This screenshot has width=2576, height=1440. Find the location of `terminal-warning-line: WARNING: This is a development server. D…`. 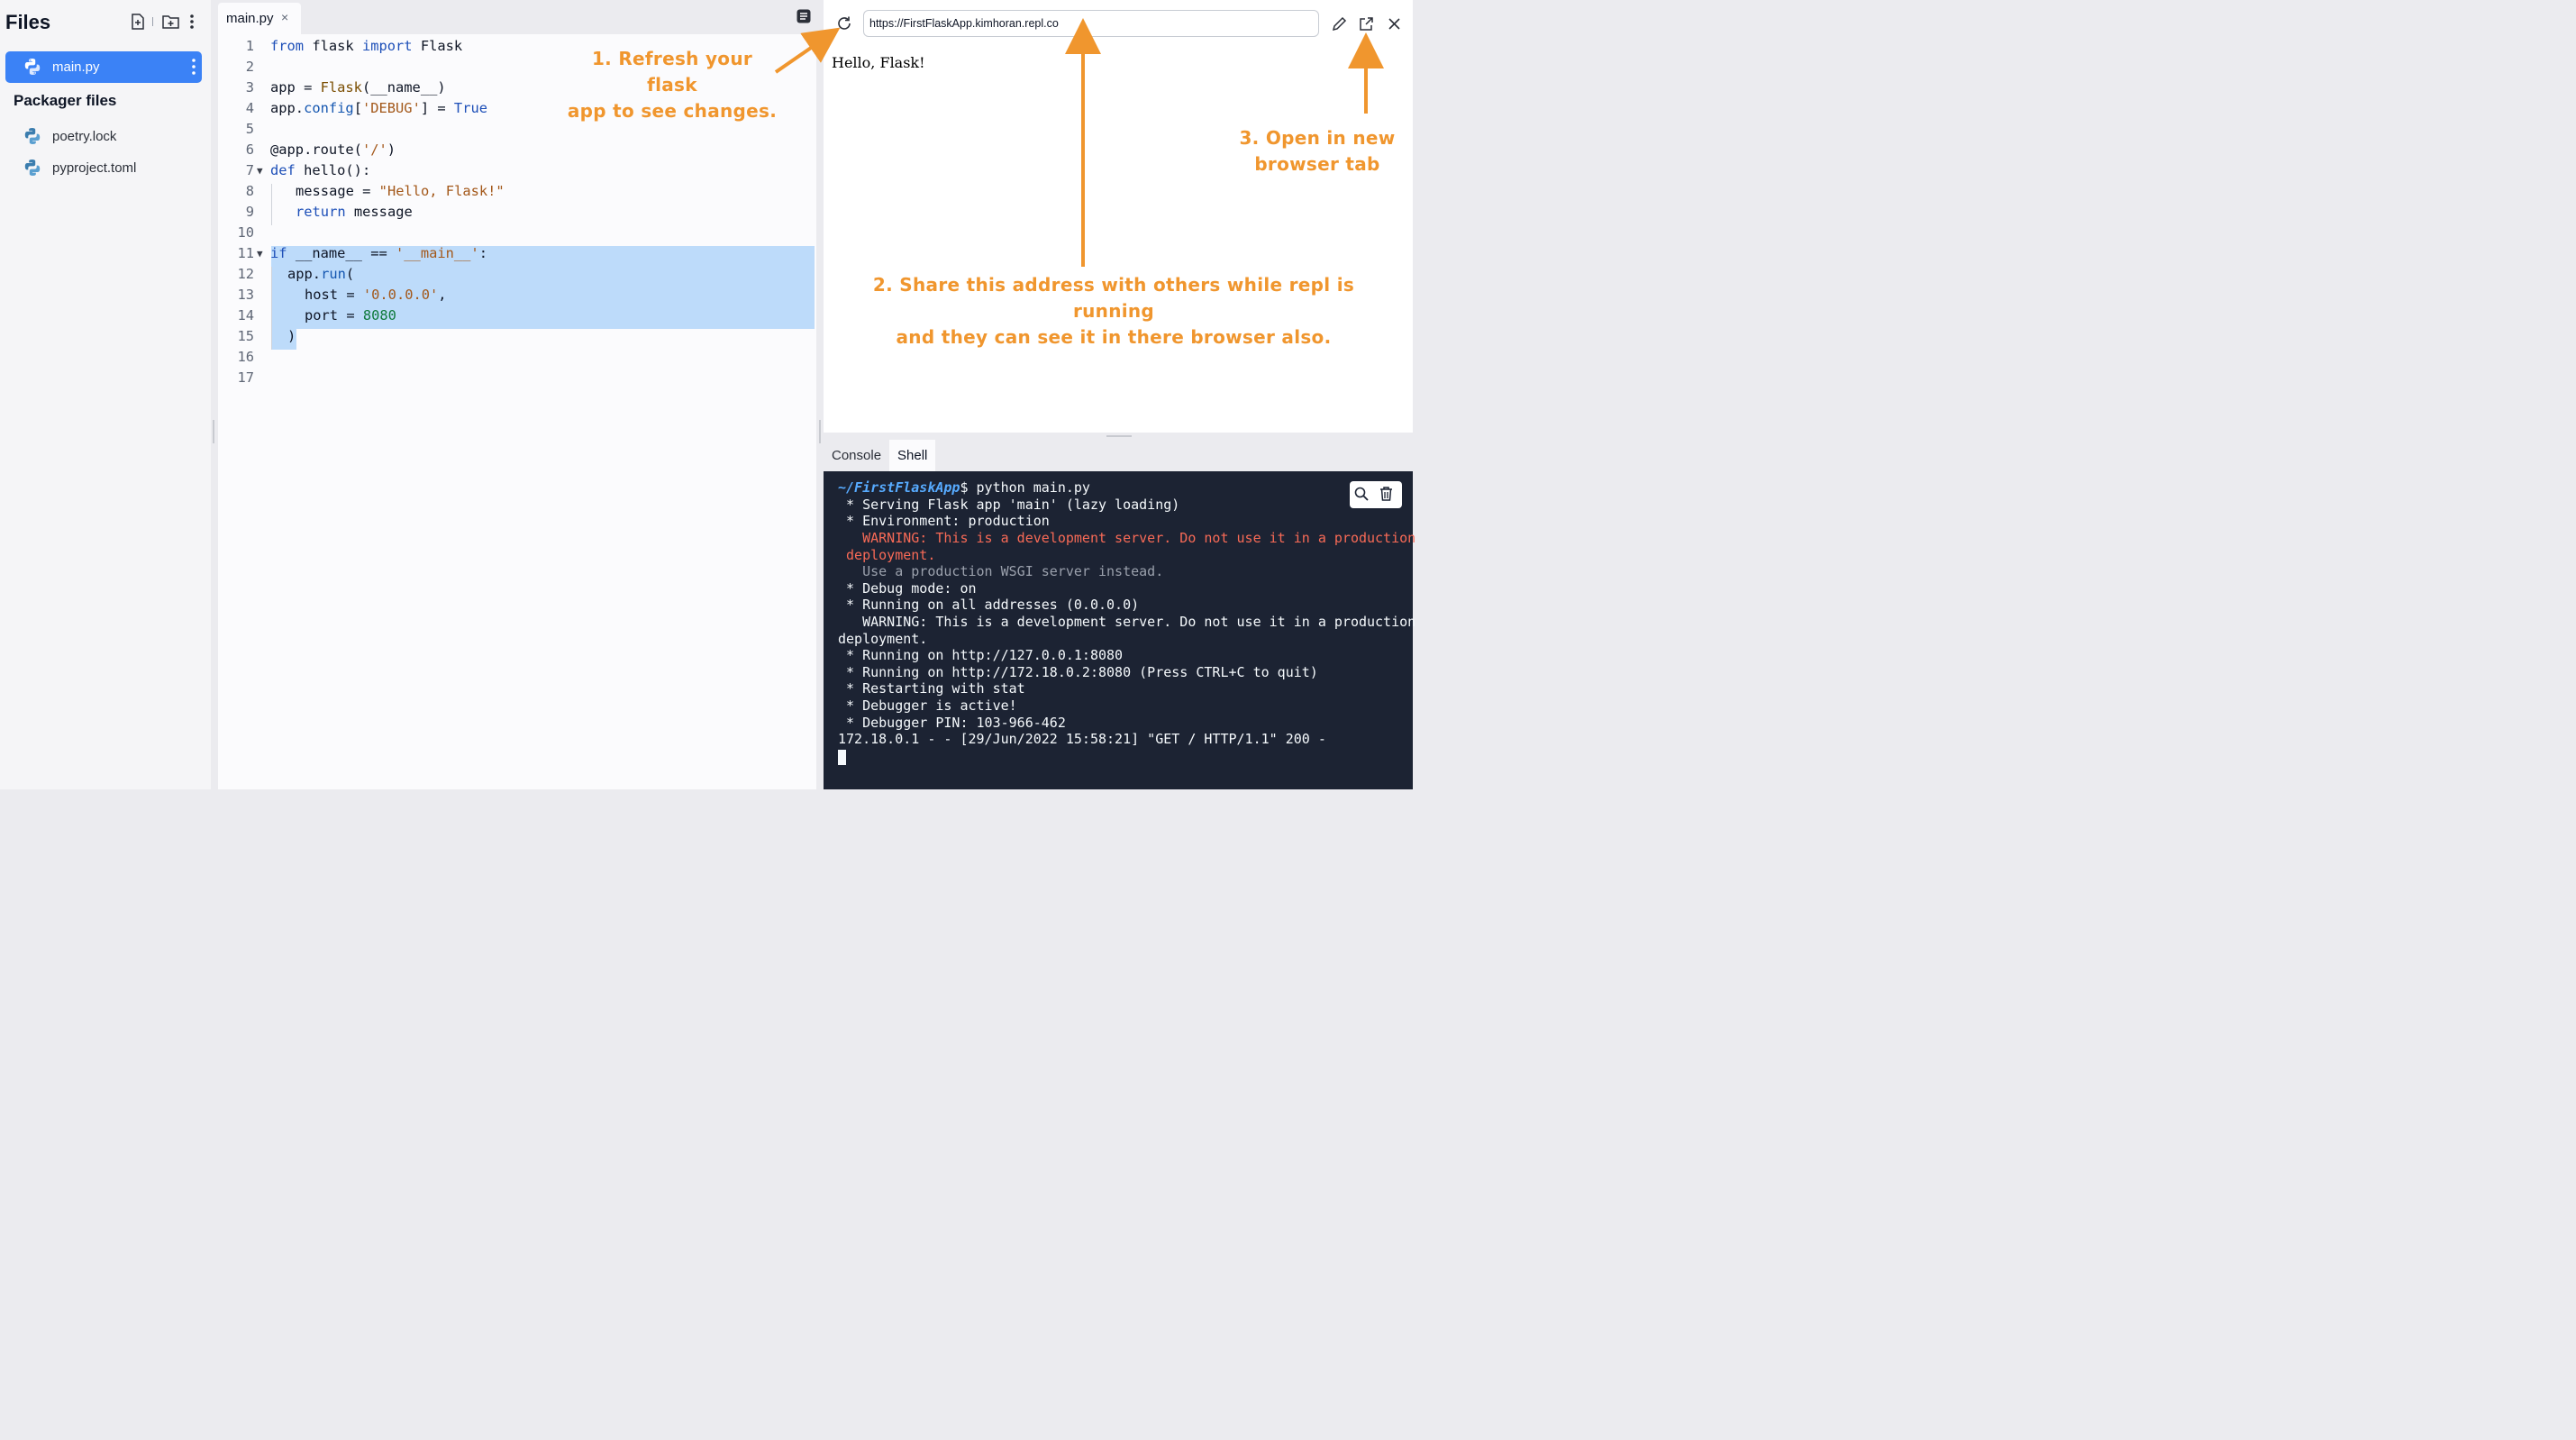

terminal-warning-line: WARNING: This is a development server. D… is located at coordinates (1127, 538).